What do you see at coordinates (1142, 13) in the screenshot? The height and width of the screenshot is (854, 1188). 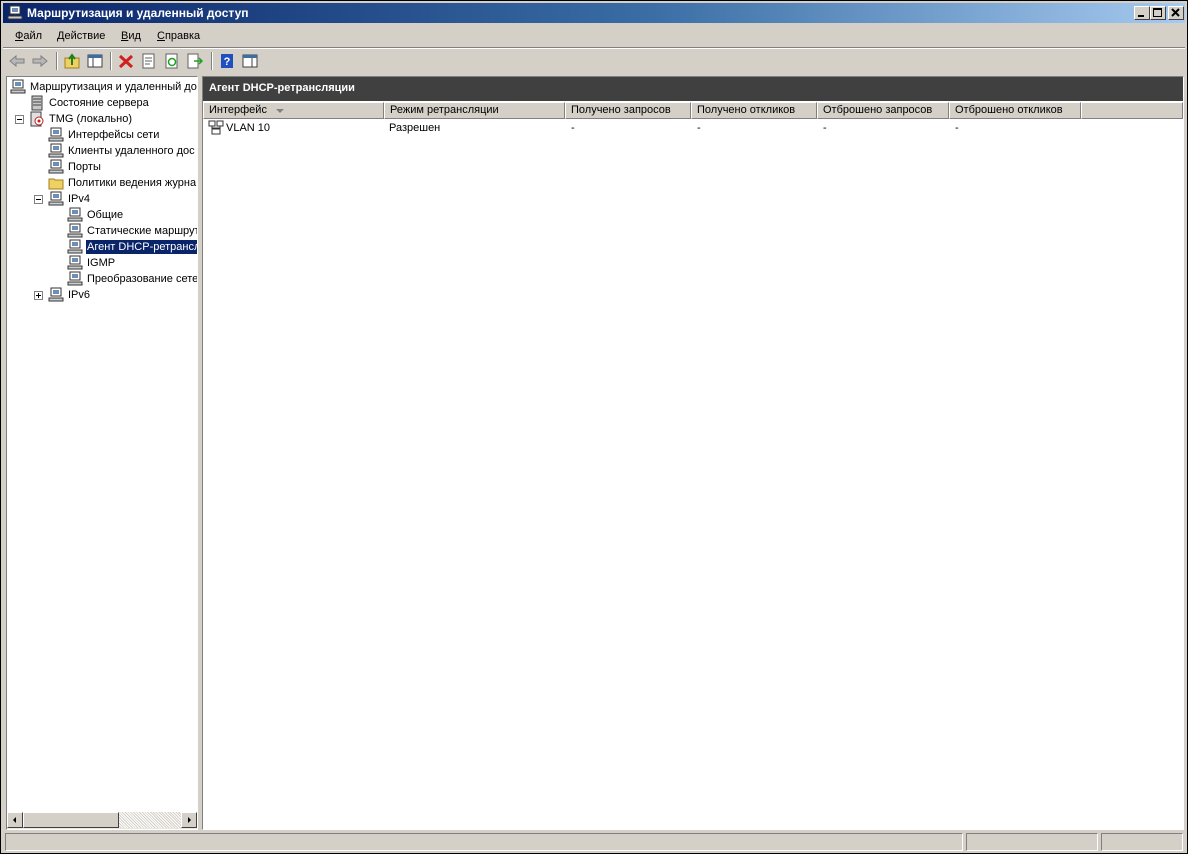 I see `minimize-button` at bounding box center [1142, 13].